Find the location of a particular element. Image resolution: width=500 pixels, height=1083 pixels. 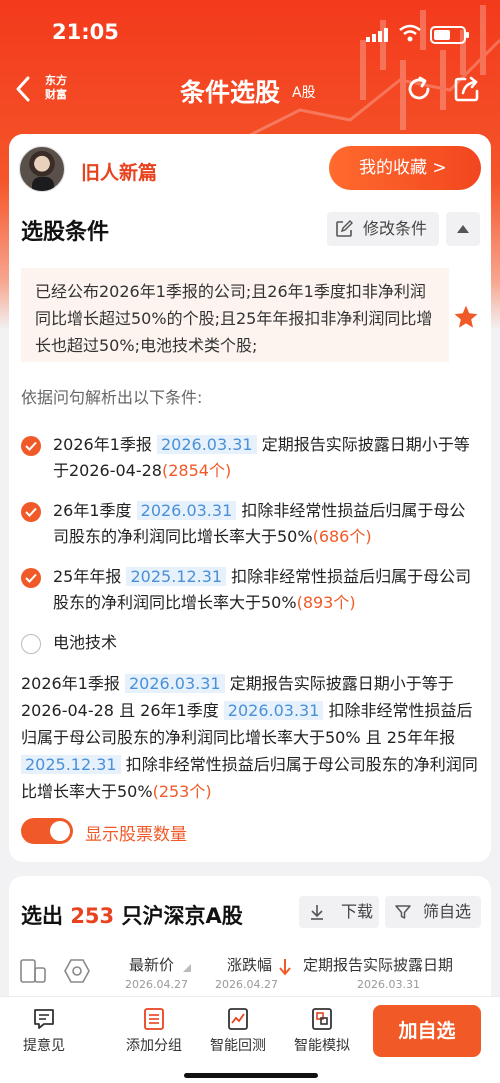

condition-date: 2025.12.31 is located at coordinates (176, 576).